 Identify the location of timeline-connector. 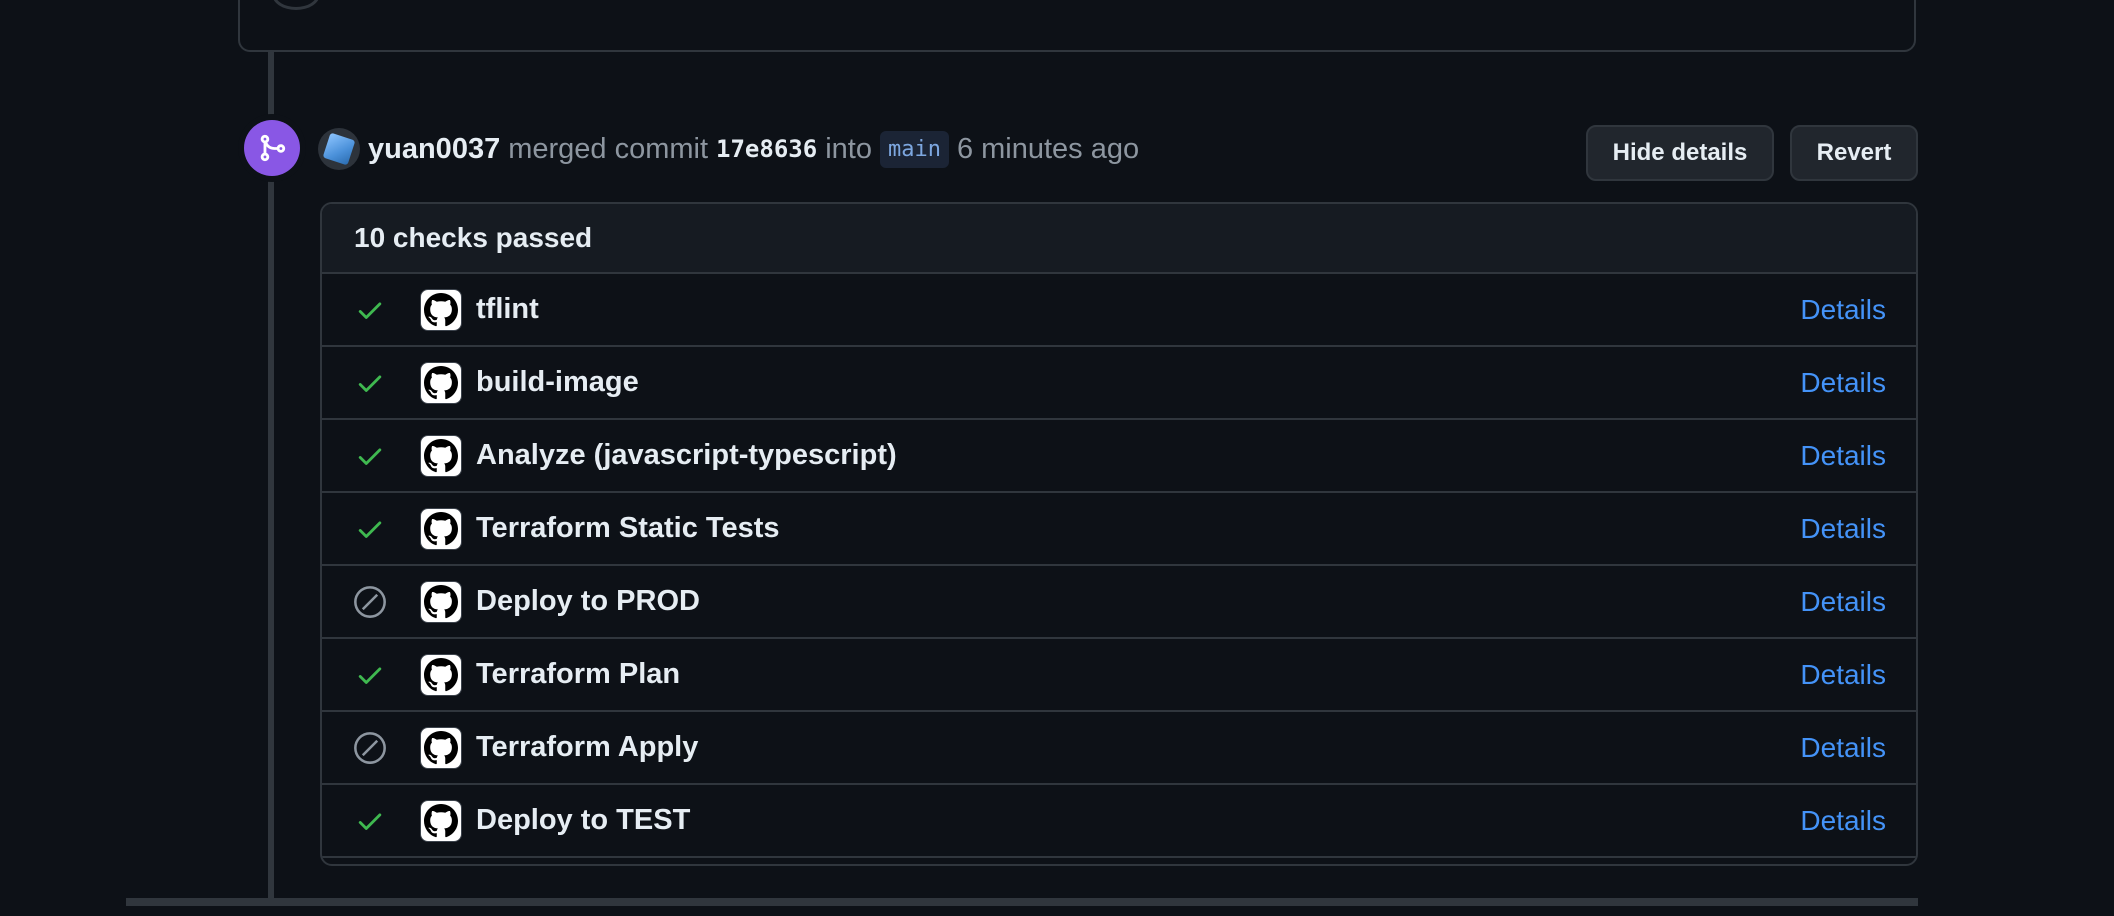
(271, 477).